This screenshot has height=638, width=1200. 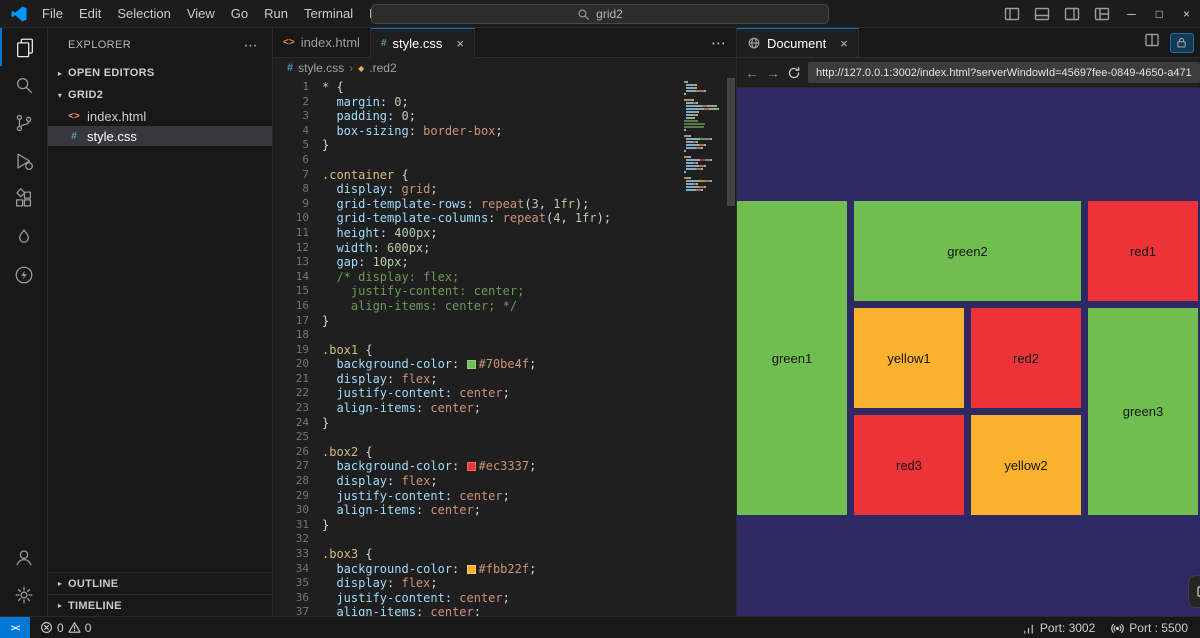 What do you see at coordinates (1149, 628) in the screenshot?
I see `live-server-status: Port : 5500` at bounding box center [1149, 628].